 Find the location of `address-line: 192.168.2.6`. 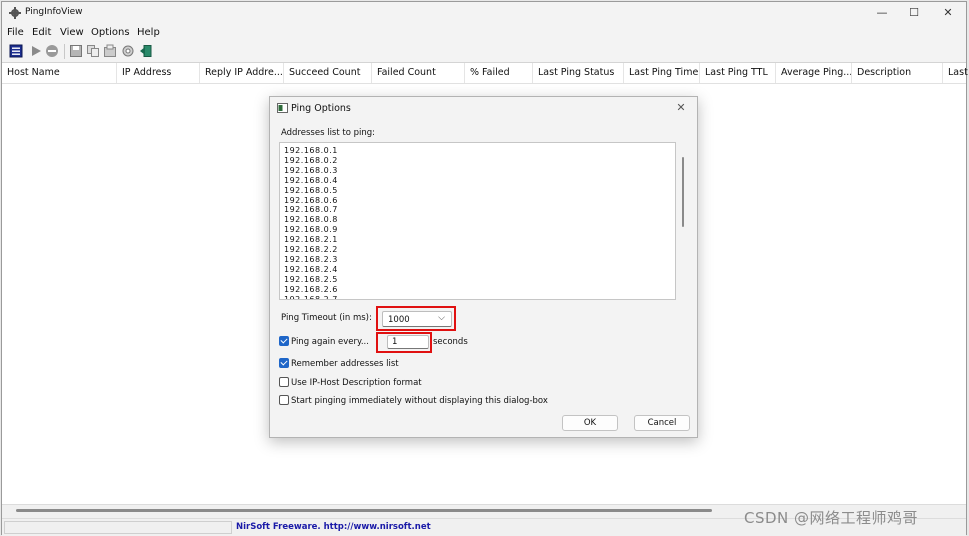

address-line: 192.168.2.6 is located at coordinates (311, 289).